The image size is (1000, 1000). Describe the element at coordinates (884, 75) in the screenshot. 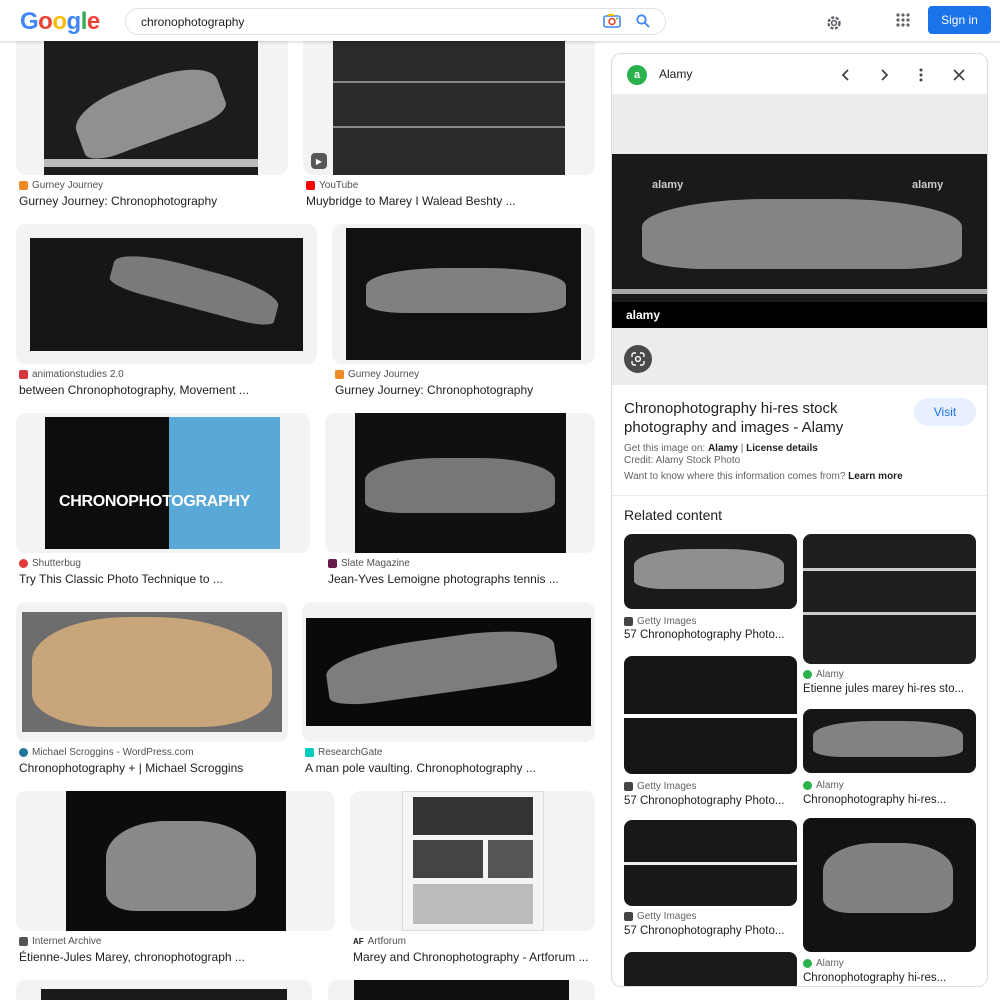

I see `next-icon` at that location.